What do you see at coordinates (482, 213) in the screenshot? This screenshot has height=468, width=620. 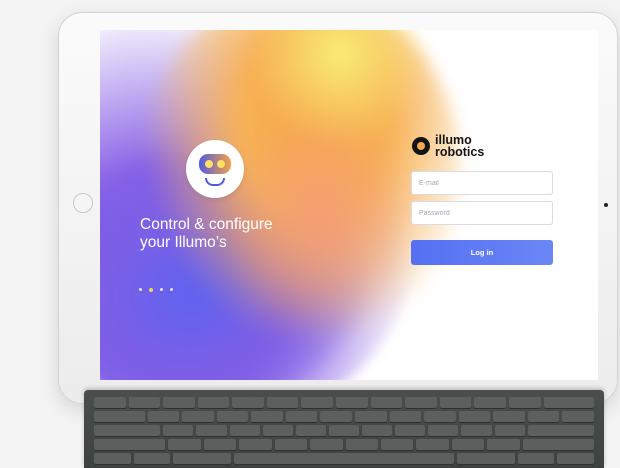 I see `password-field` at bounding box center [482, 213].